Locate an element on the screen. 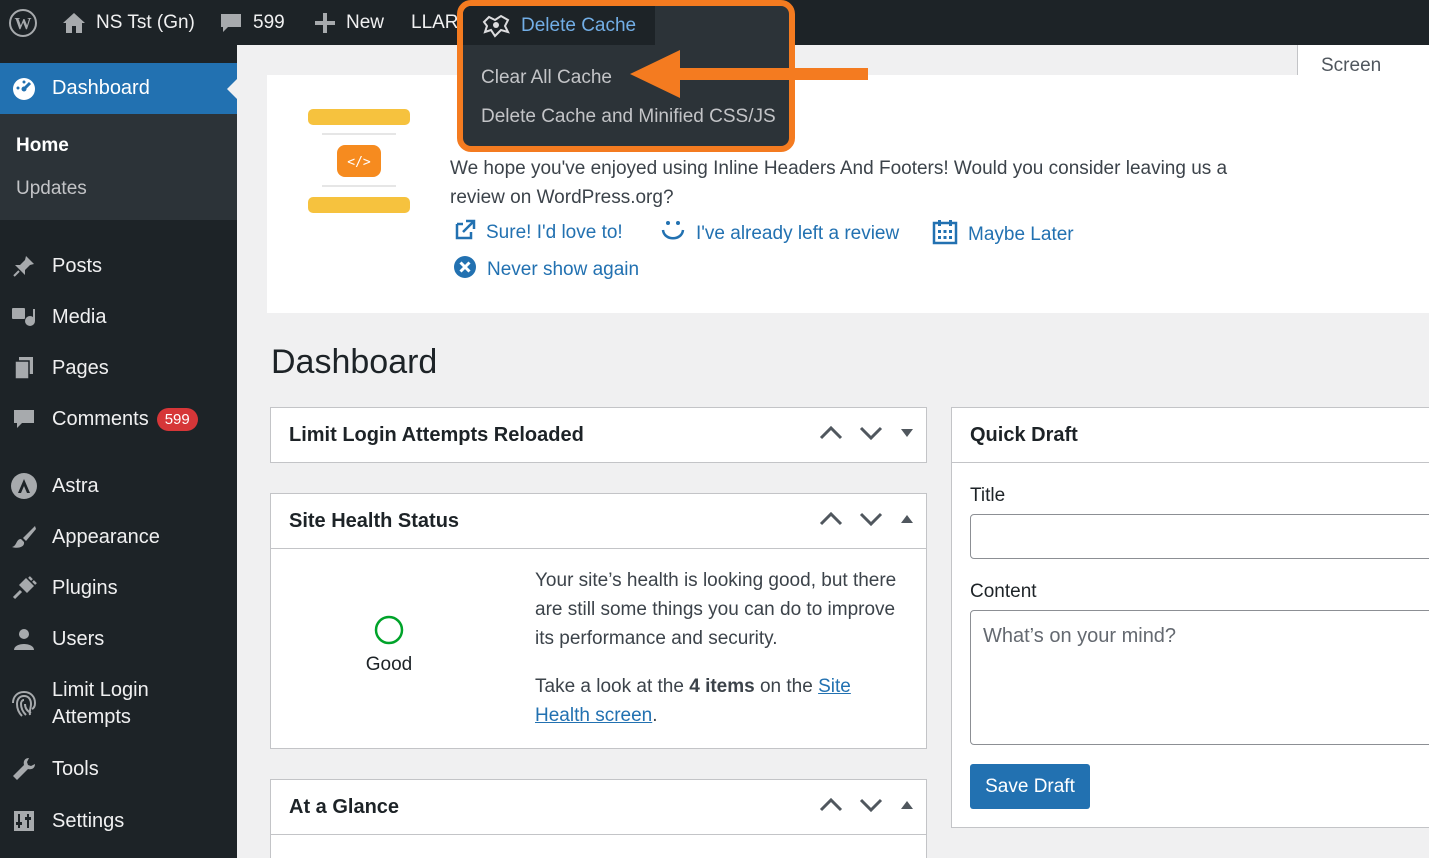  sidebar-item-plugins: Plugins is located at coordinates (118, 588).